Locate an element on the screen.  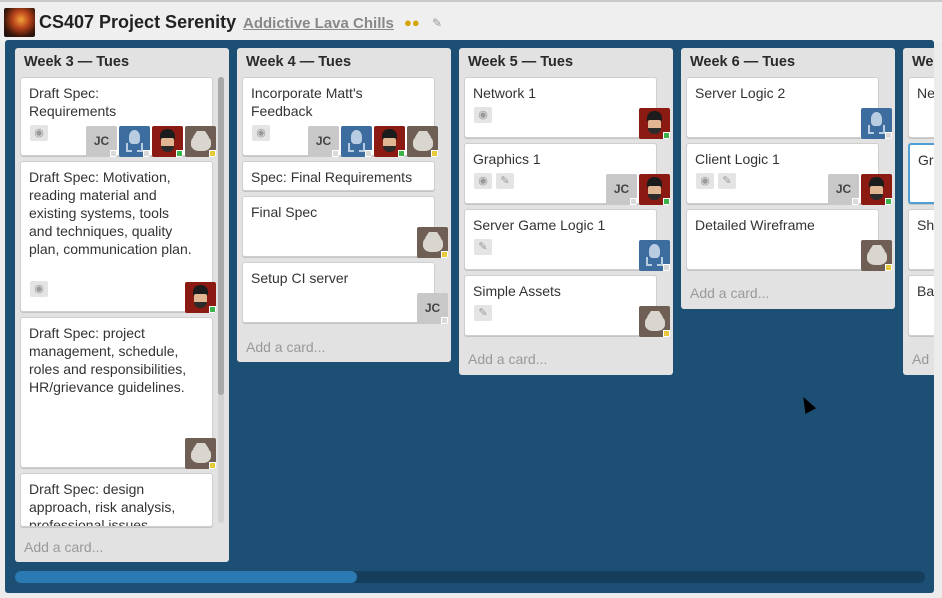
card-title: Client Logic 1 is located at coordinates (737, 159).